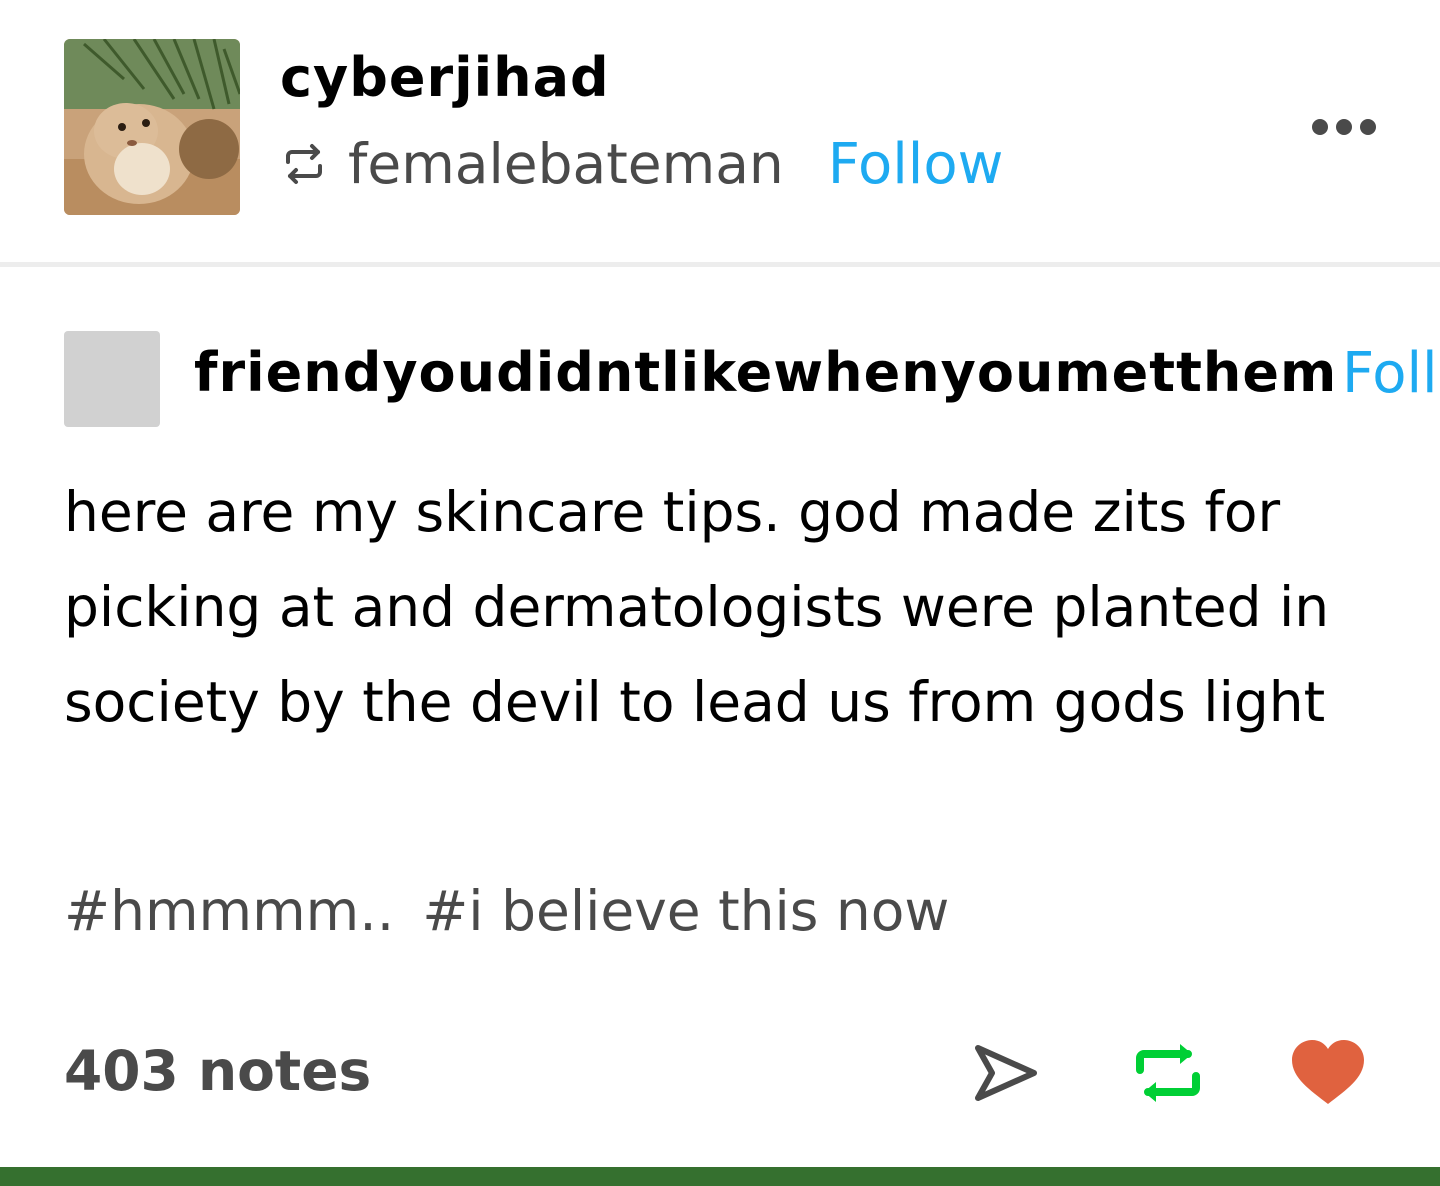 This screenshot has width=1440, height=1186. I want to click on tag-list: #hmmmm.. #i believe this now, so click(520, 911).